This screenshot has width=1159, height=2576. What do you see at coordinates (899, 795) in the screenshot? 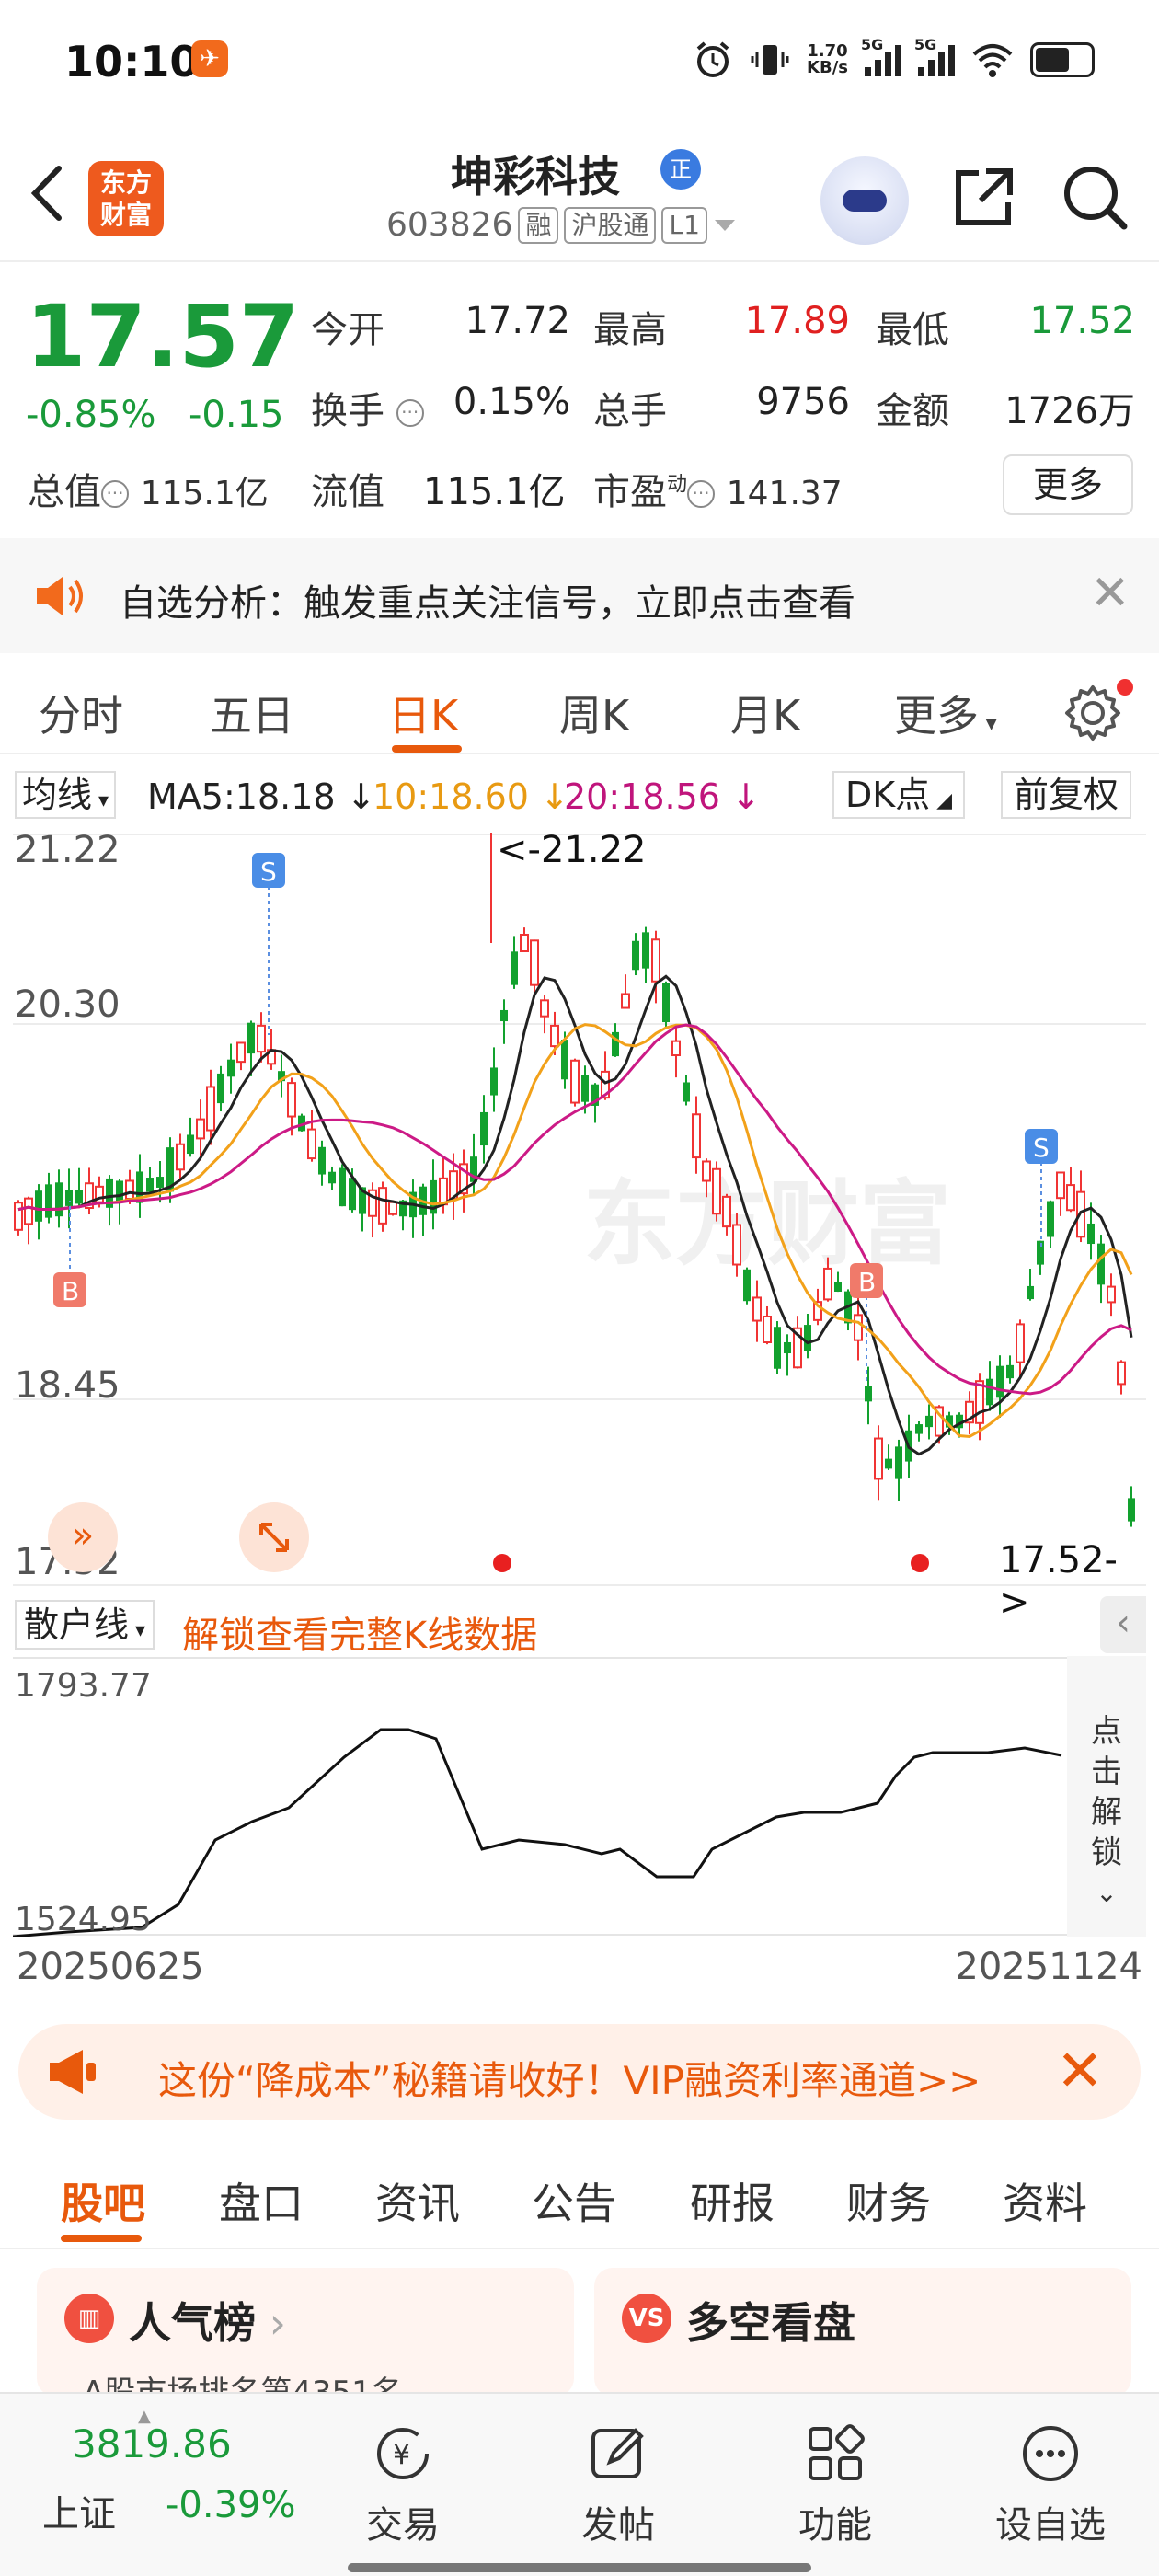
I see `dk-select: DK点 ◢` at bounding box center [899, 795].